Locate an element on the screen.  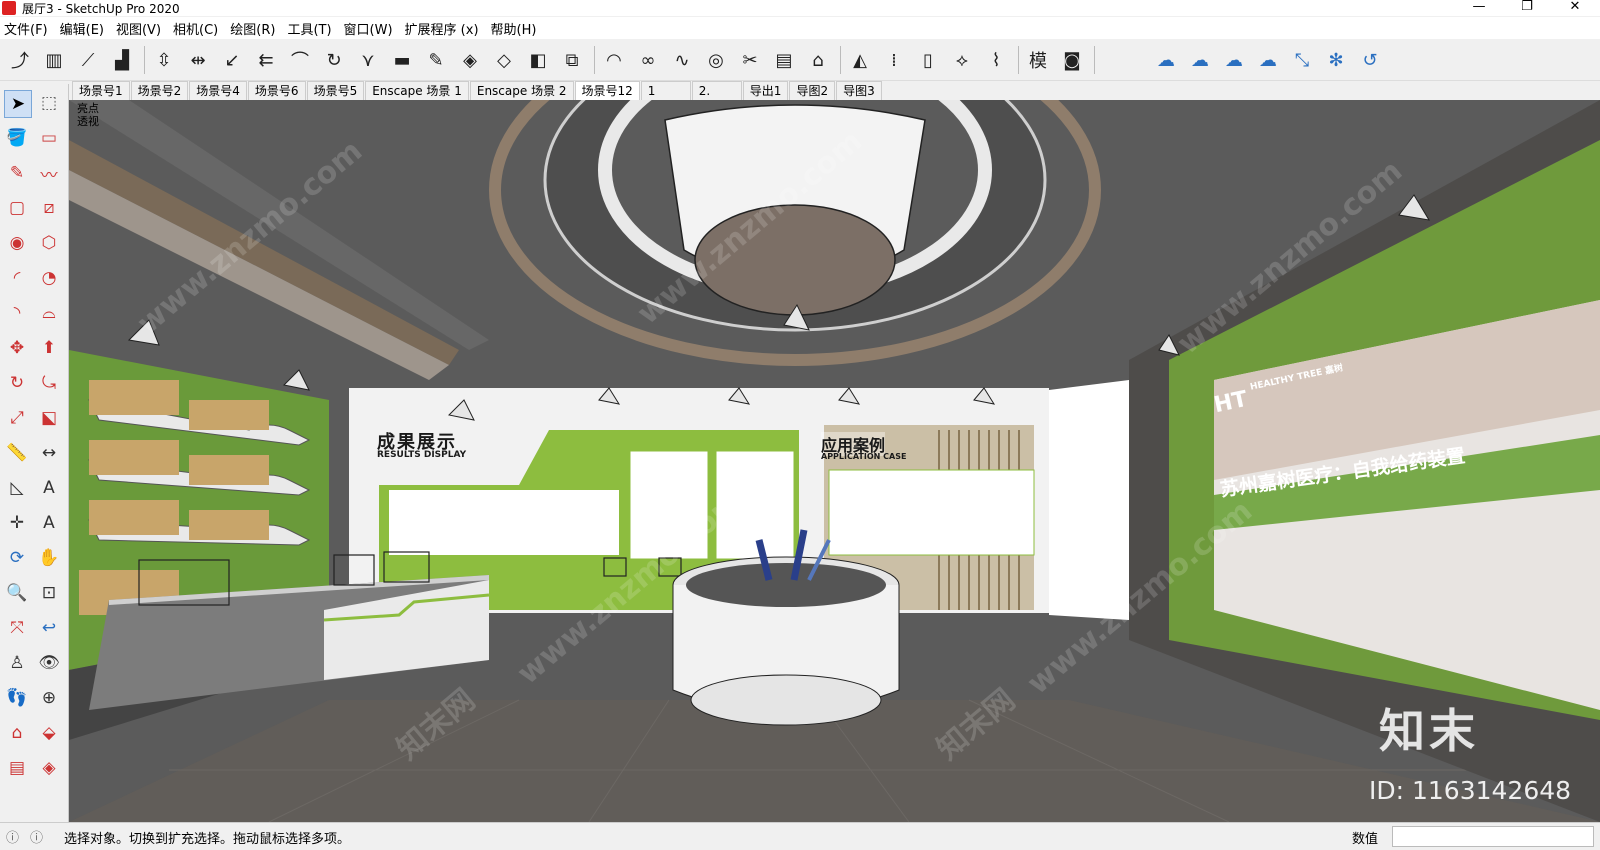
paint-bucket-icon: 🪣 is located at coordinates (17, 138).